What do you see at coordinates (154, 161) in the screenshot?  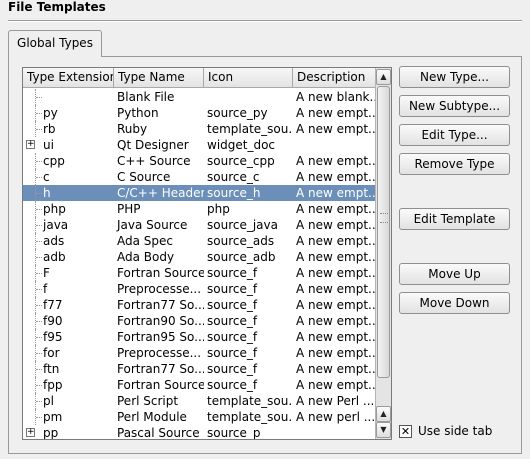 I see `type-name-cell-text: C++ Source` at bounding box center [154, 161].